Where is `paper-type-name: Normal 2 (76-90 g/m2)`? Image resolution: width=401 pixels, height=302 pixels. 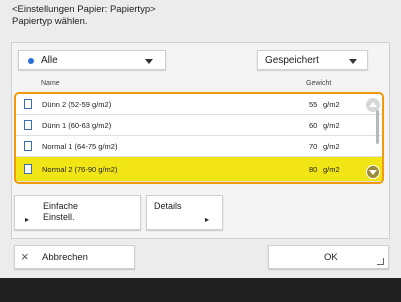
paper-type-name: Normal 2 (76-90 g/m2) is located at coordinates (80, 169).